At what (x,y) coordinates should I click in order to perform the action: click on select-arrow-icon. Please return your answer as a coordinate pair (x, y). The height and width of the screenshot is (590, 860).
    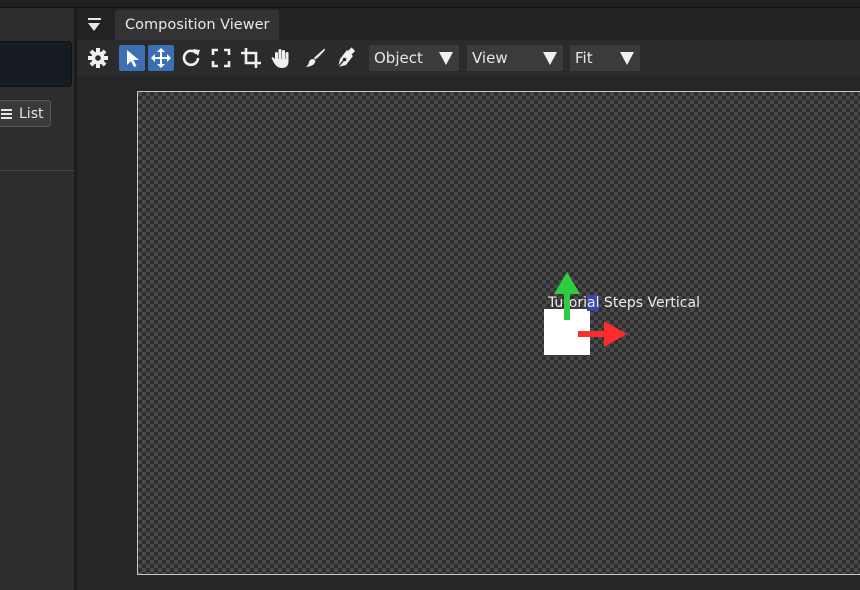
    Looking at the image, I should click on (132, 58).